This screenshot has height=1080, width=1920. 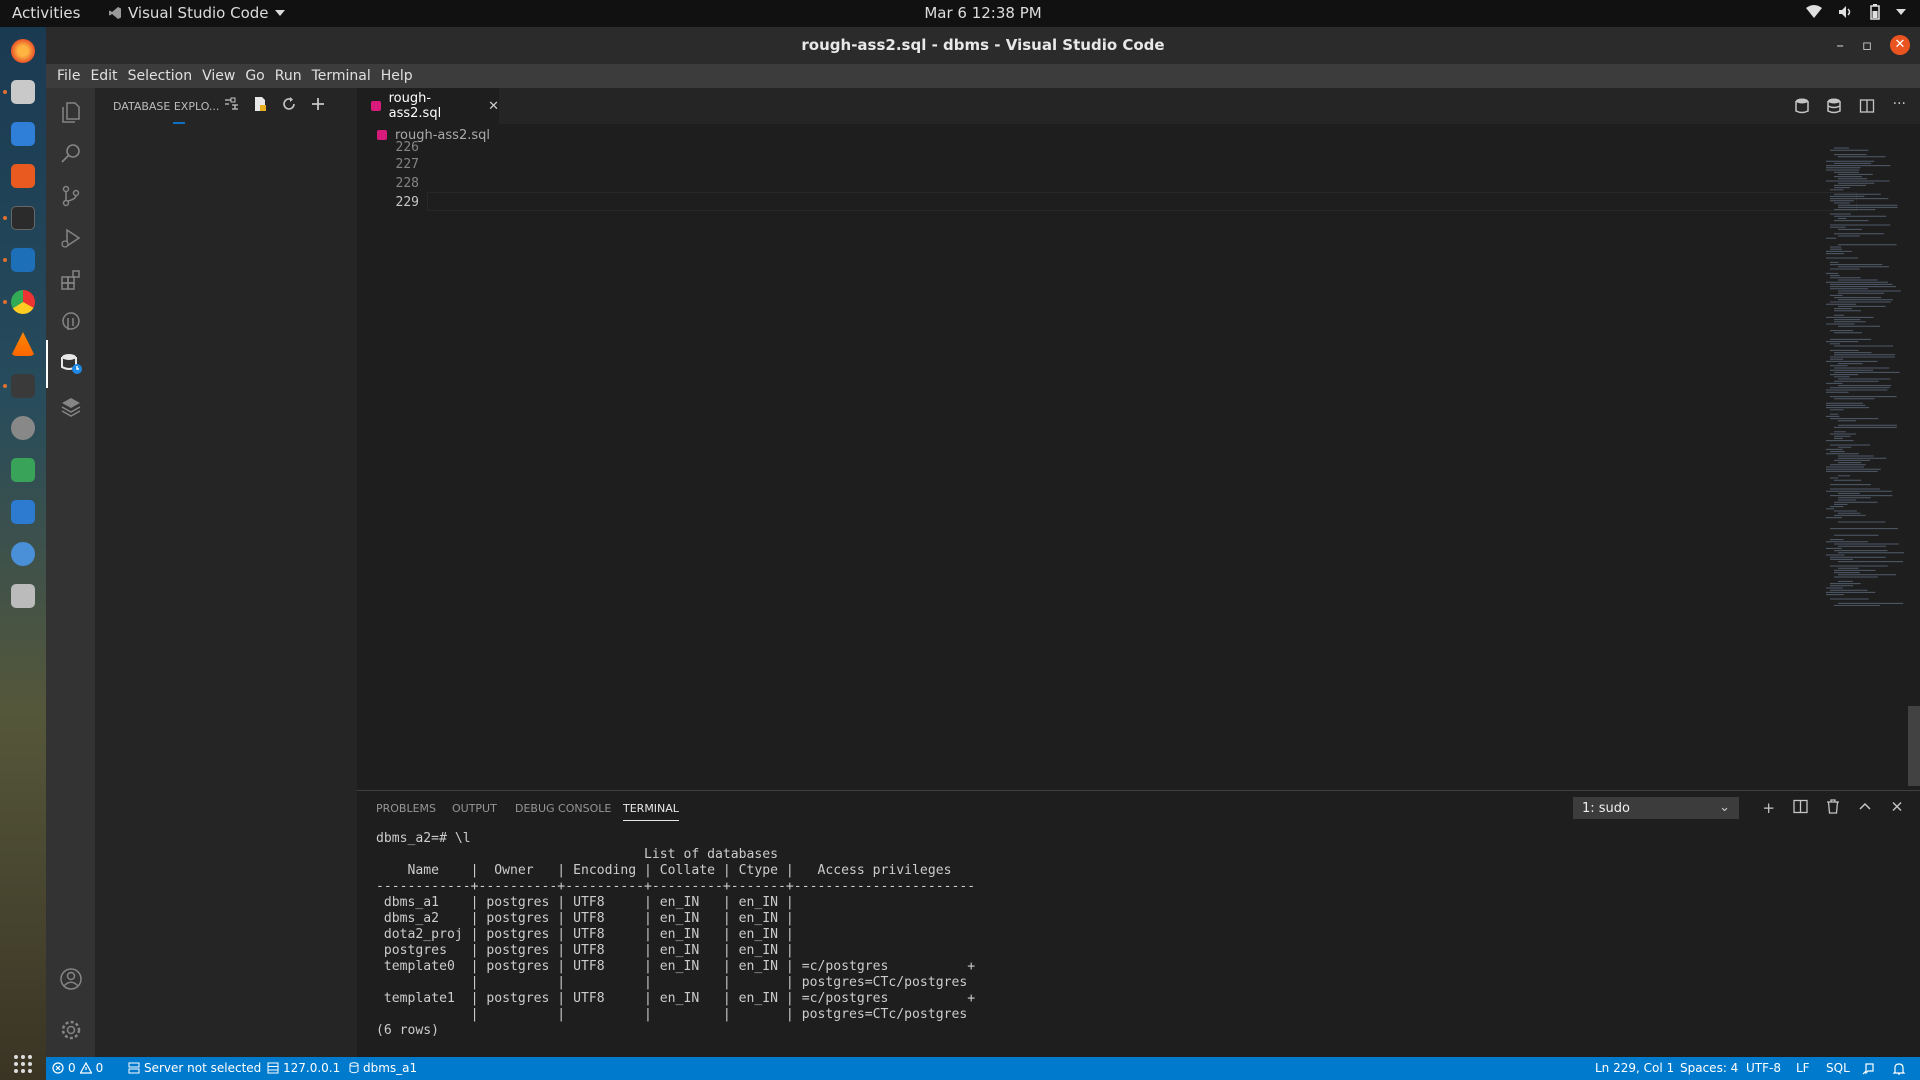 What do you see at coordinates (1900, 45) in the screenshot?
I see `close-window-button: ✕` at bounding box center [1900, 45].